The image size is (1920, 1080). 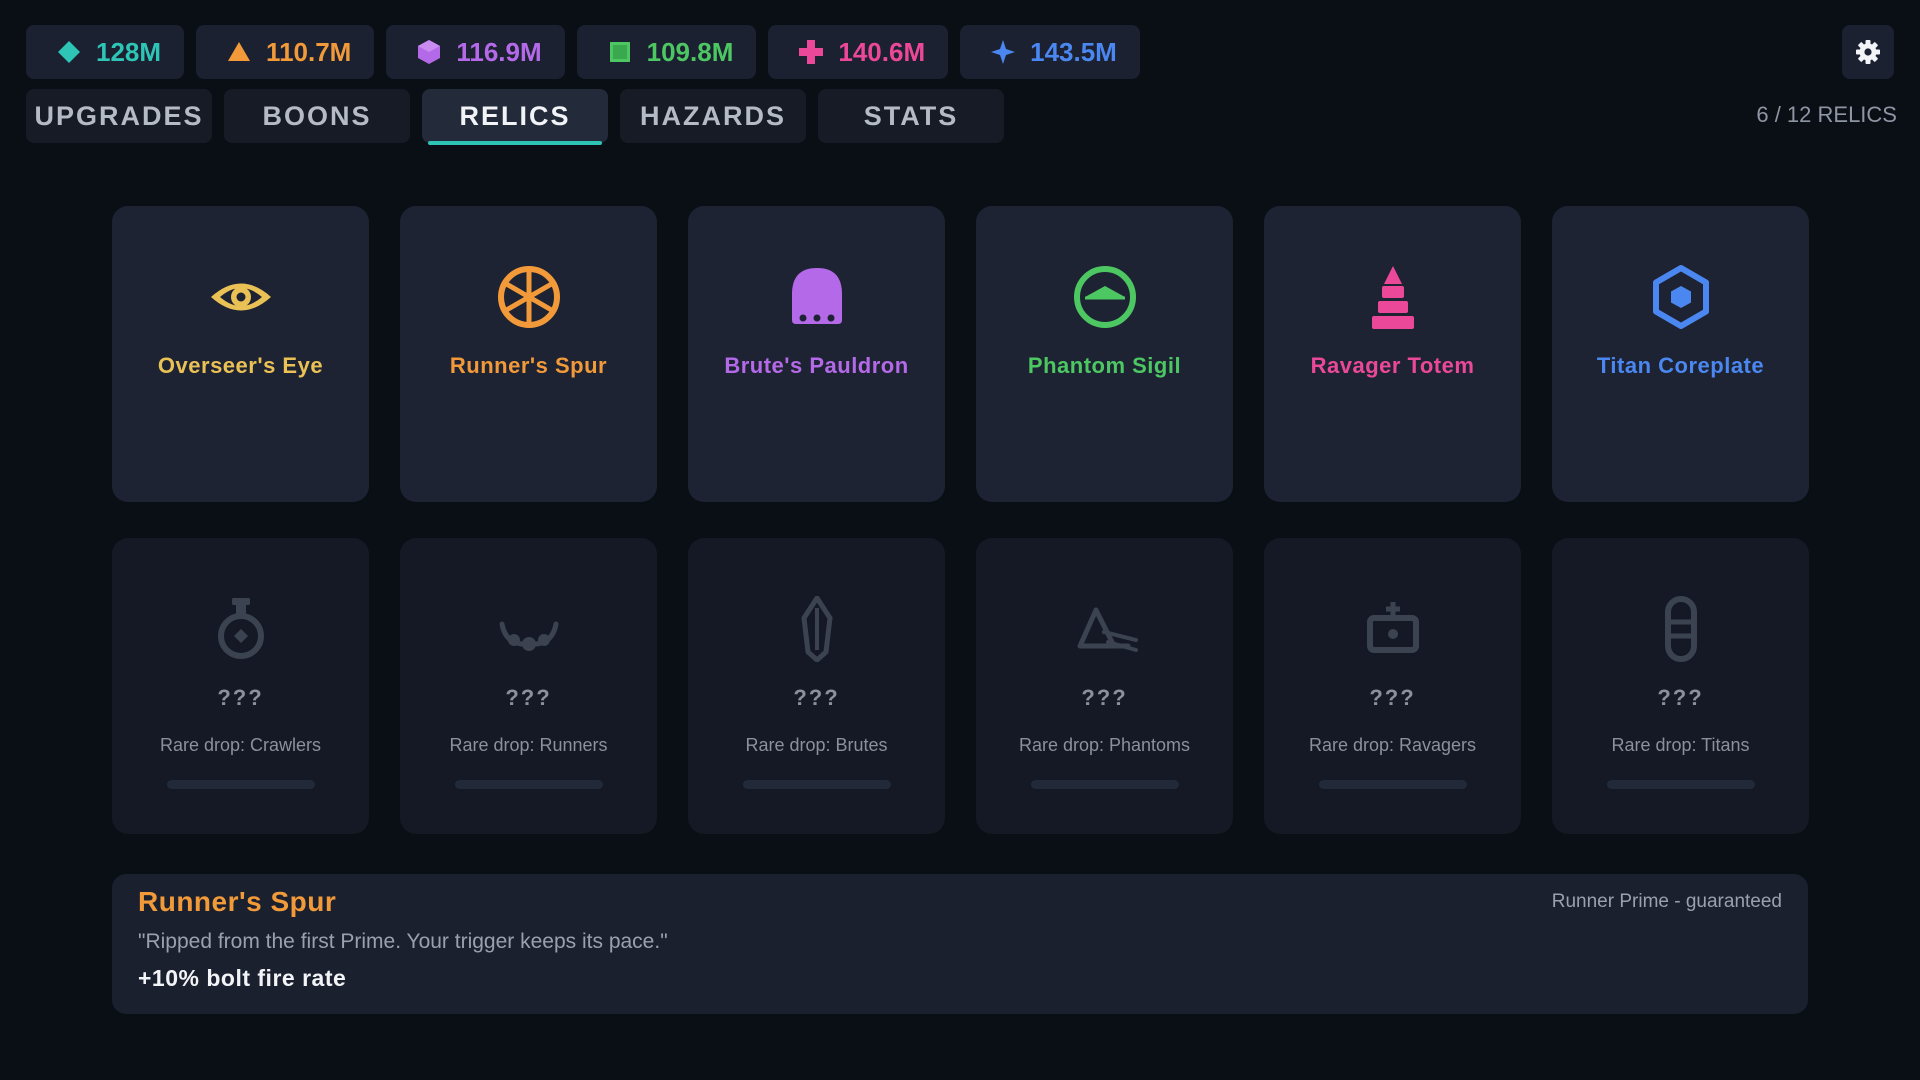 What do you see at coordinates (620, 52) in the screenshot?
I see `green-square-icon` at bounding box center [620, 52].